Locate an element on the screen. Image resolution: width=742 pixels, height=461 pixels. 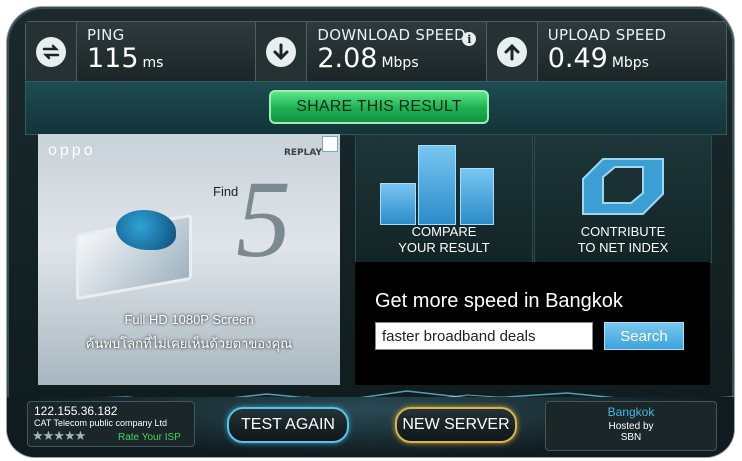
ping-icon-box is located at coordinates (51, 52).